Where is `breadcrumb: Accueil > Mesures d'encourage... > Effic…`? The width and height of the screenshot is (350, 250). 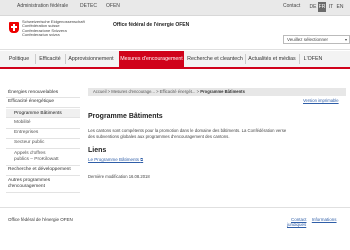 breadcrumb: Accueil > Mesures d'encourage... > Effic… is located at coordinates (217, 92).